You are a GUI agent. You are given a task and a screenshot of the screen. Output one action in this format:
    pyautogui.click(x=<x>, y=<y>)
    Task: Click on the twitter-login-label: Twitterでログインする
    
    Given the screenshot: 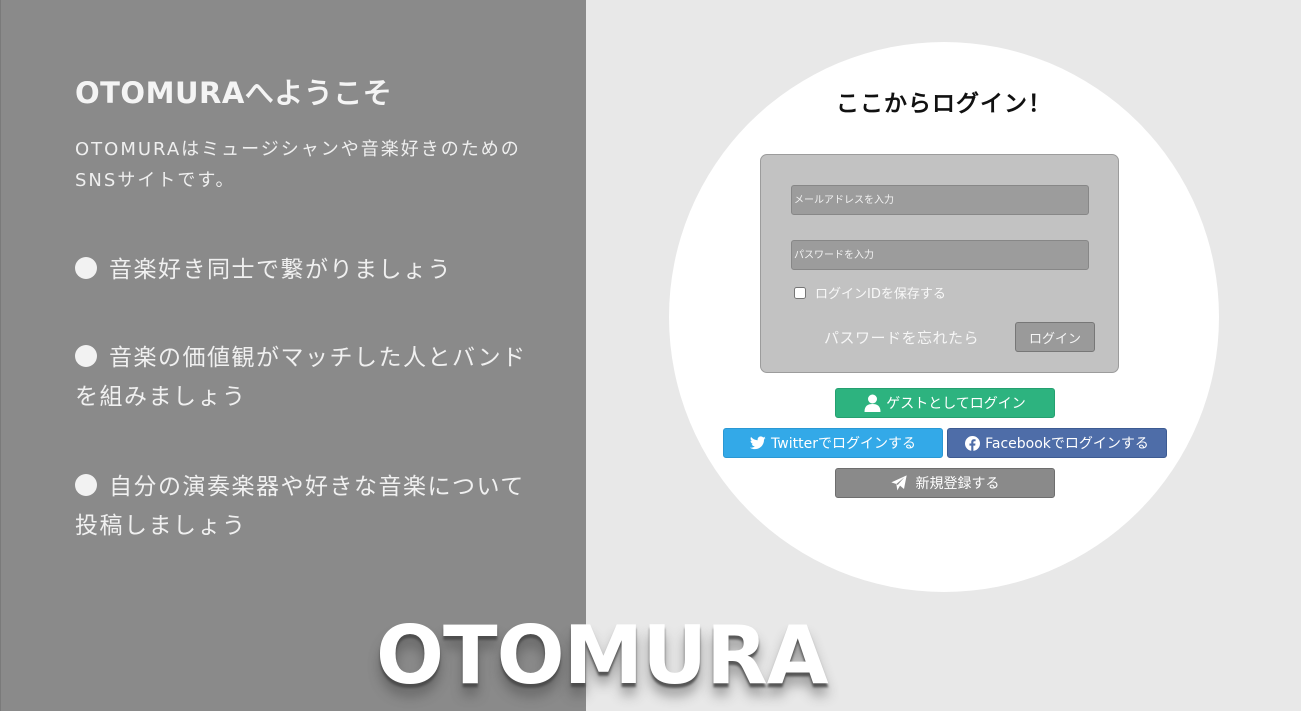 What is the action you would take?
    pyautogui.click(x=843, y=444)
    